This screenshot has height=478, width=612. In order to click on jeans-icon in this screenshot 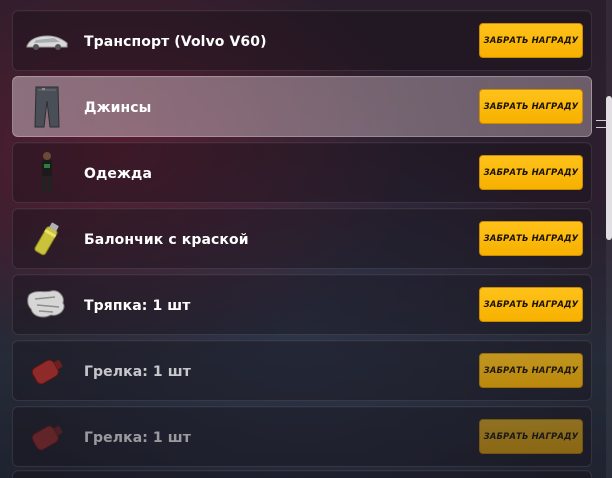, I will do `click(47, 107)`.